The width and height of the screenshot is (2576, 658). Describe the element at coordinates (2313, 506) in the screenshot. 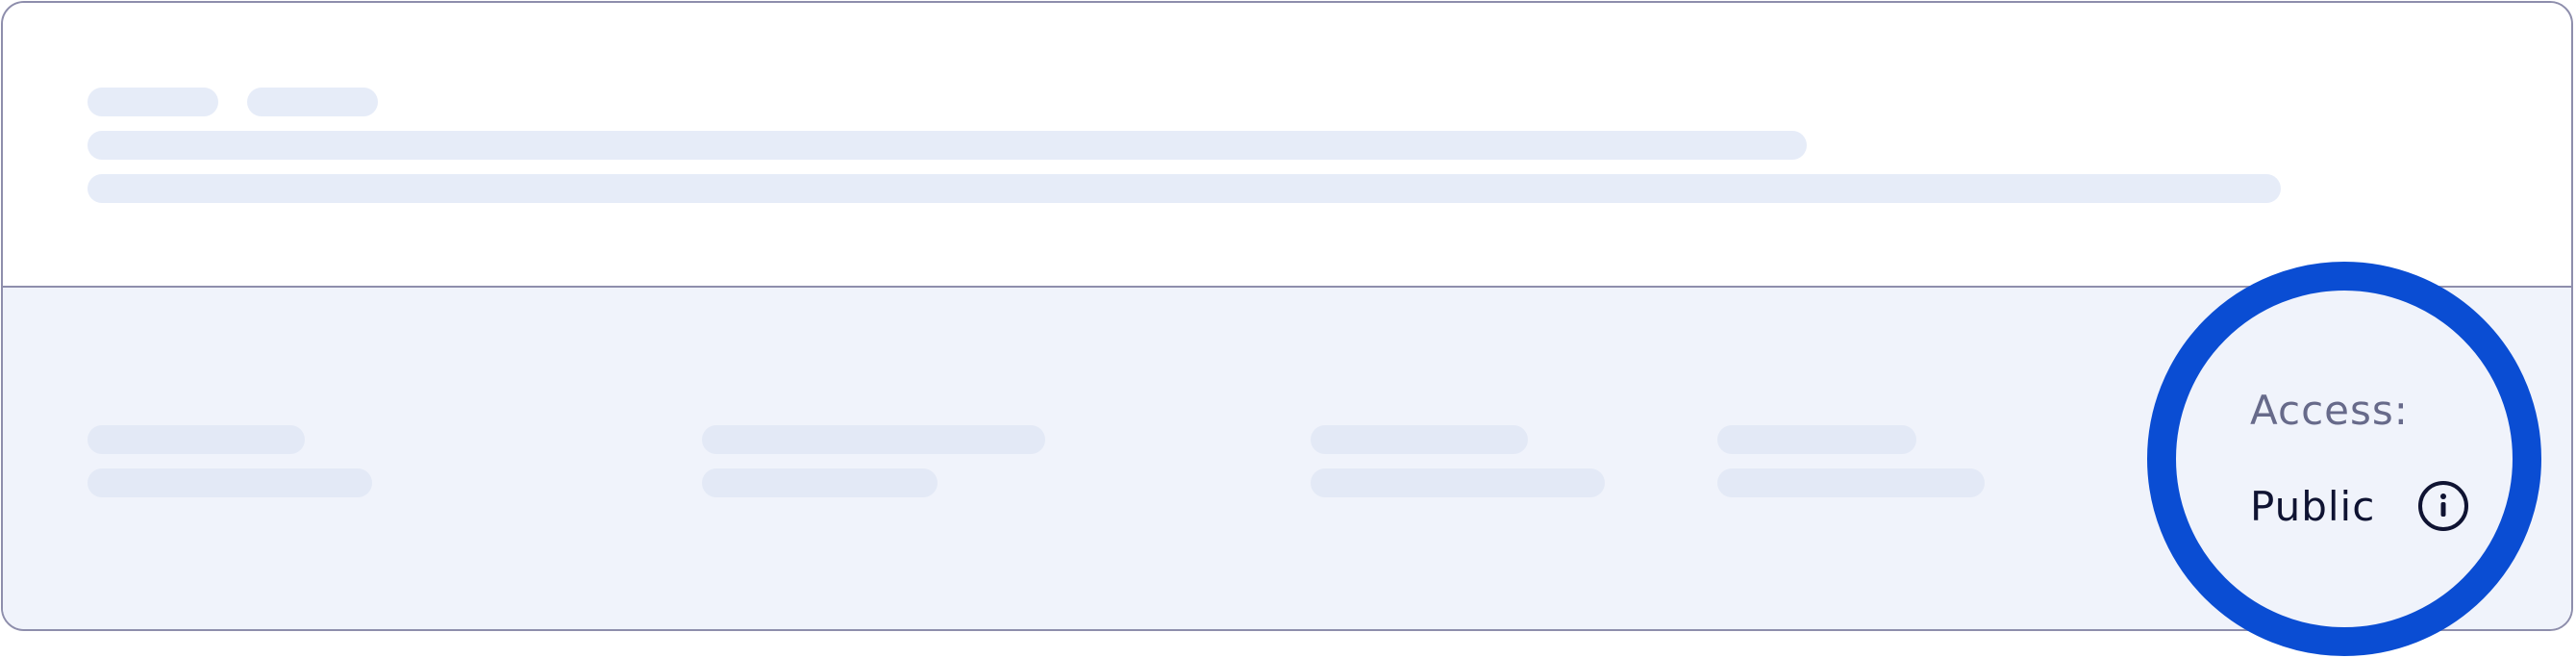

I see `access-value: Public` at that location.